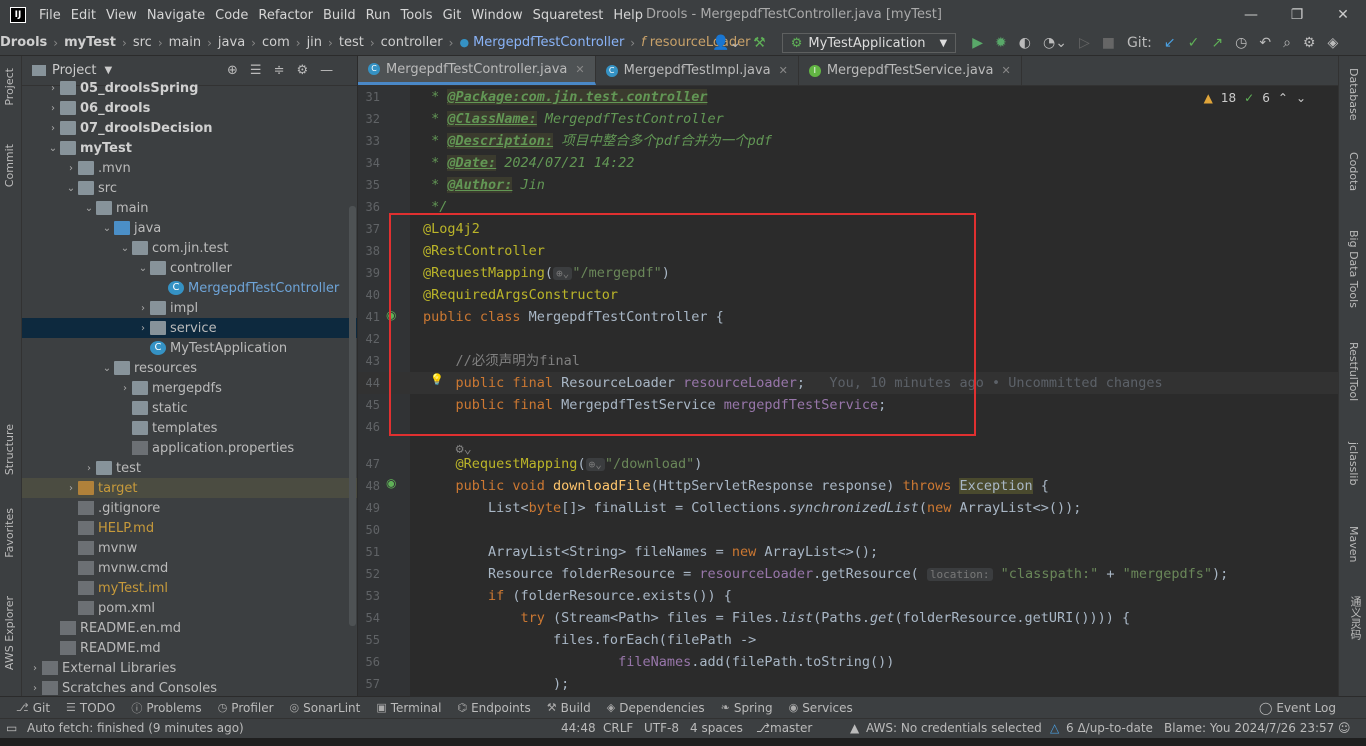  Describe the element at coordinates (569, 708) in the screenshot. I see `toolwindow-button: ⚒ Build` at that location.